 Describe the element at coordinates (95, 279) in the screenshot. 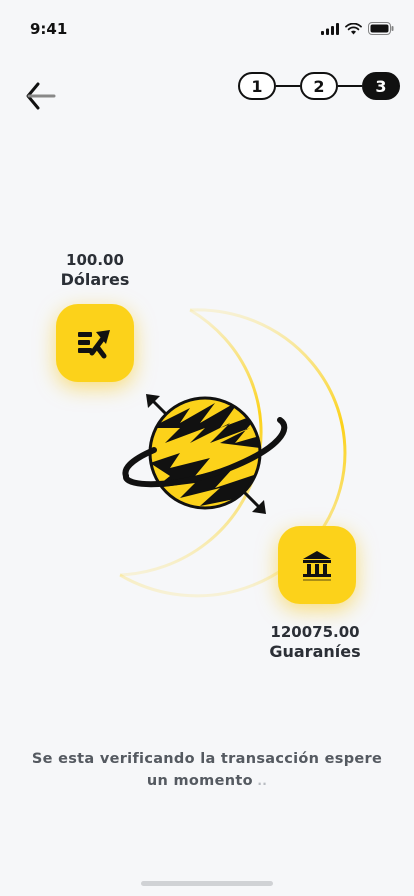

I see `from-currency: Dólares` at that location.